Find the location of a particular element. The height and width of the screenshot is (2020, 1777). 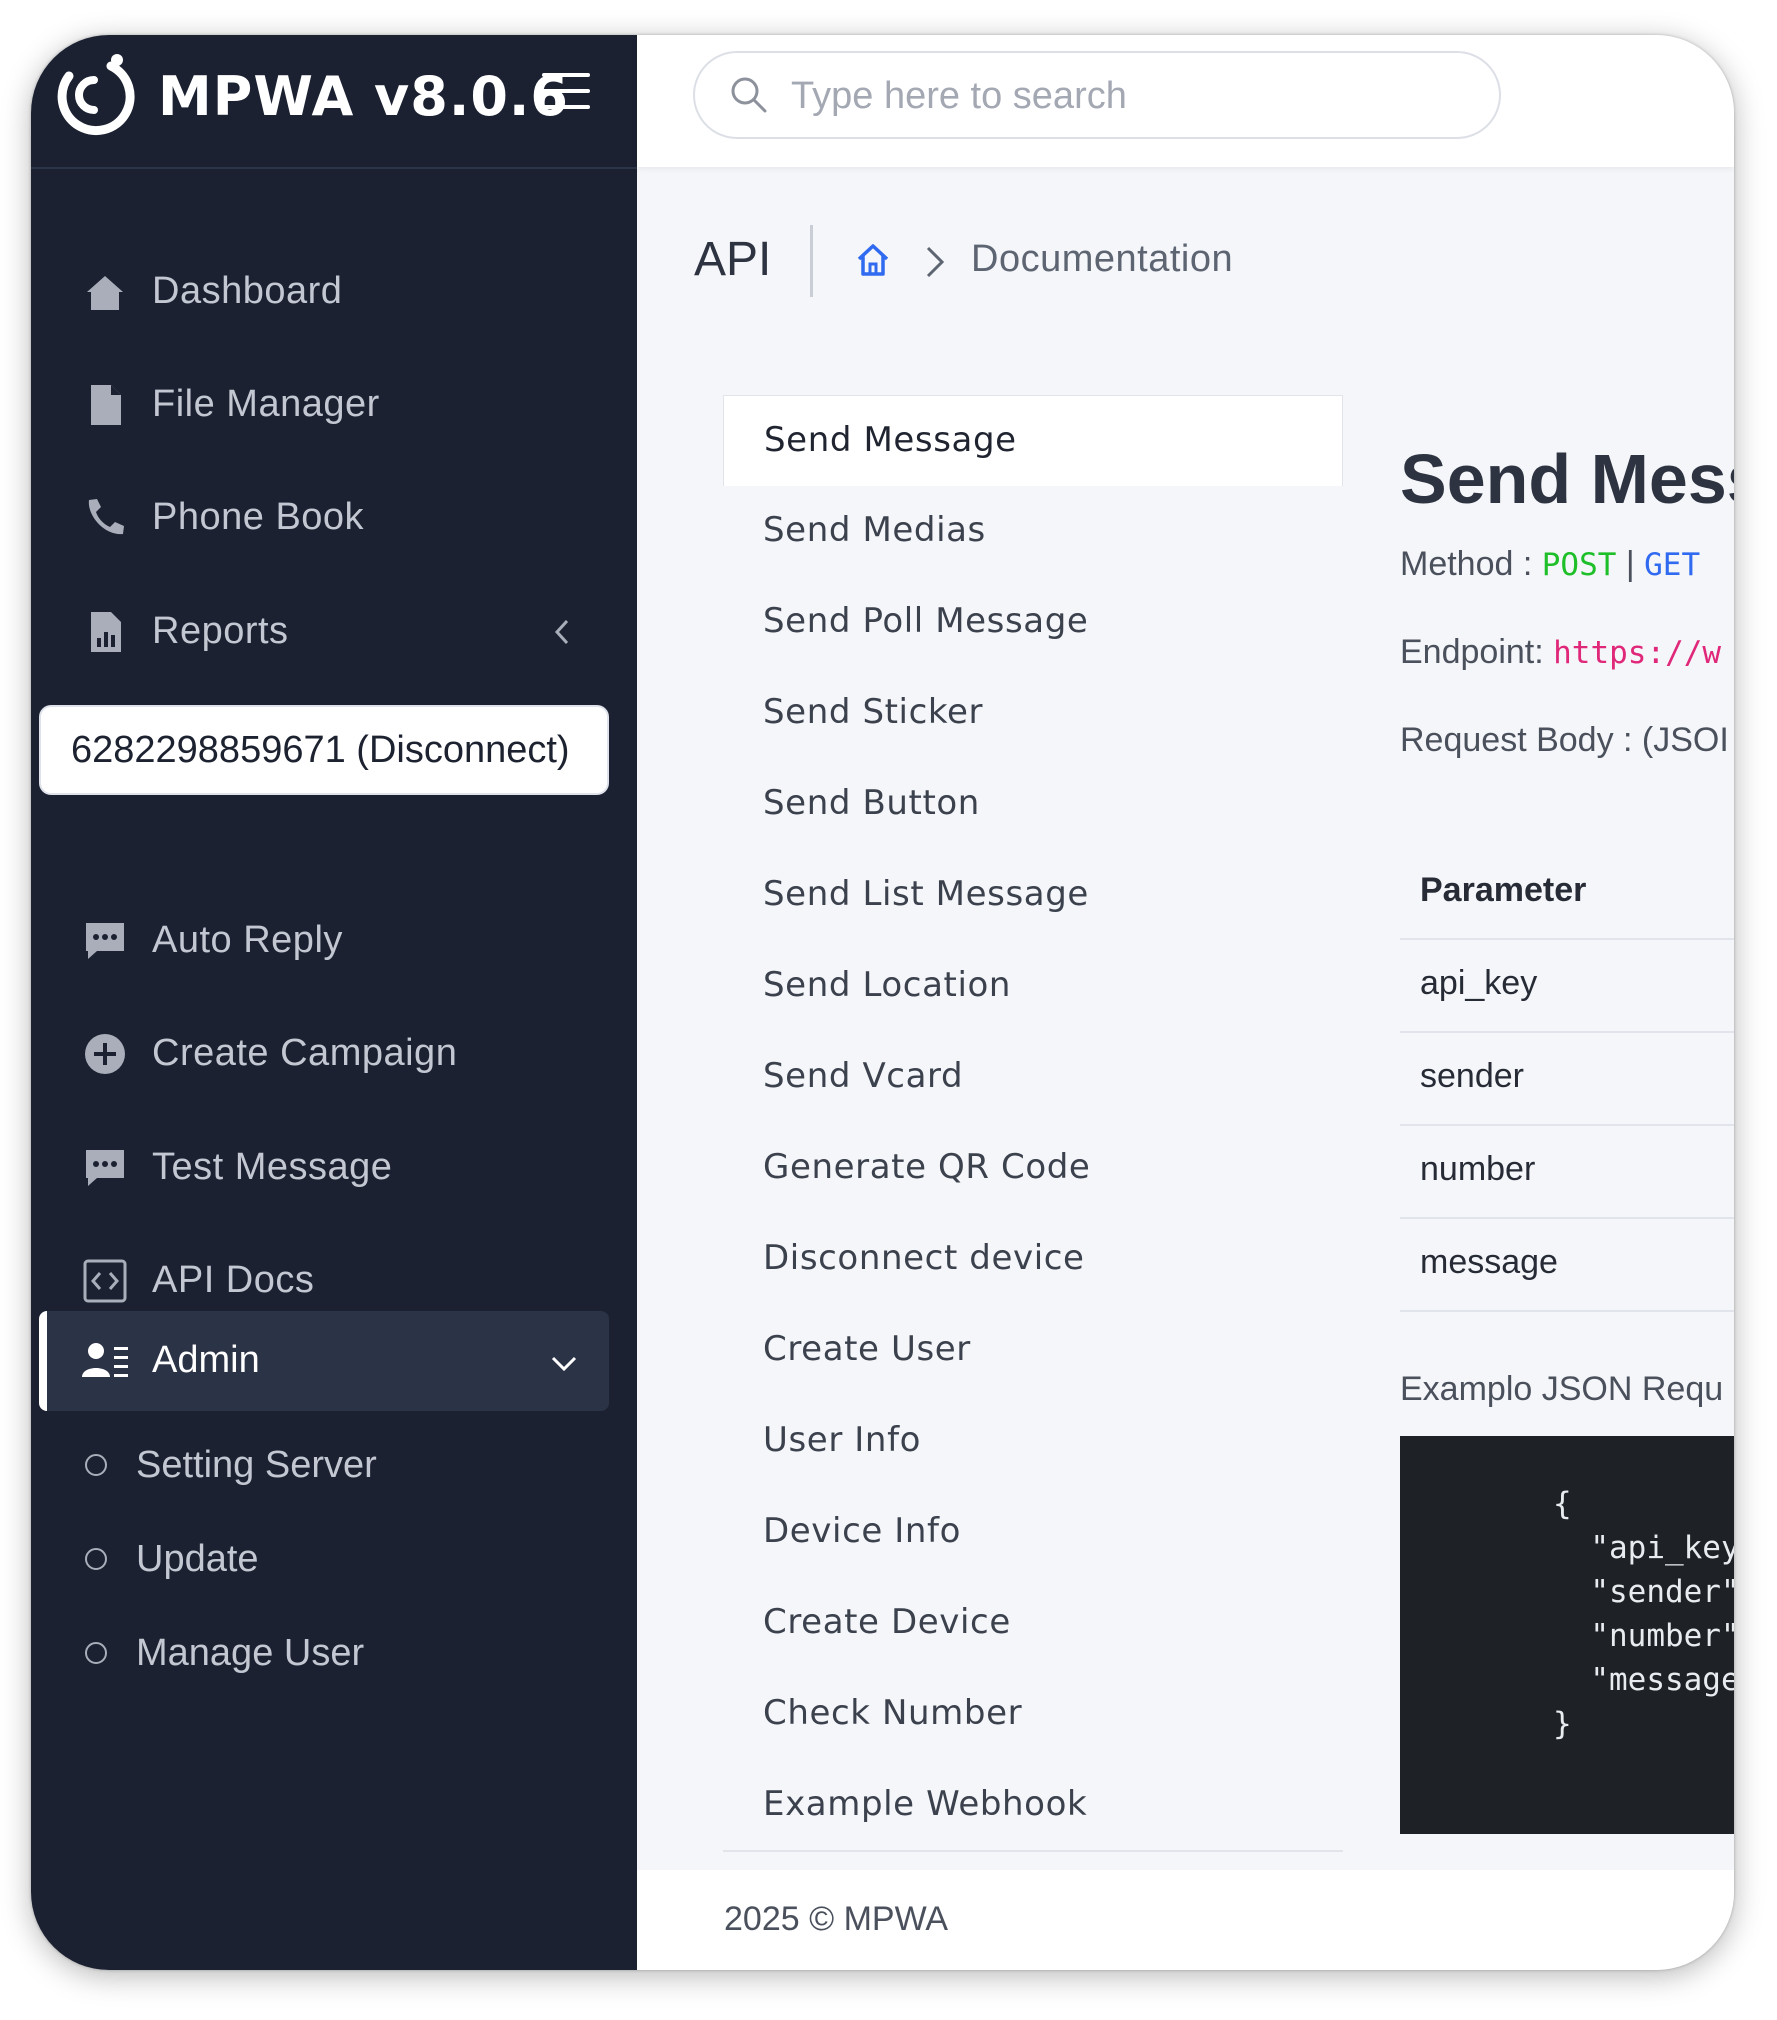

api-menu-item-send-poll-message: Send Poll Message is located at coordinates (1033, 622).